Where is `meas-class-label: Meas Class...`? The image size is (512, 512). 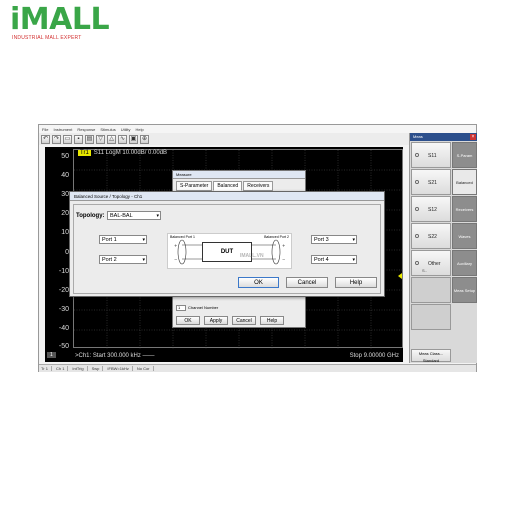 meas-class-label: Meas Class... is located at coordinates (431, 353).